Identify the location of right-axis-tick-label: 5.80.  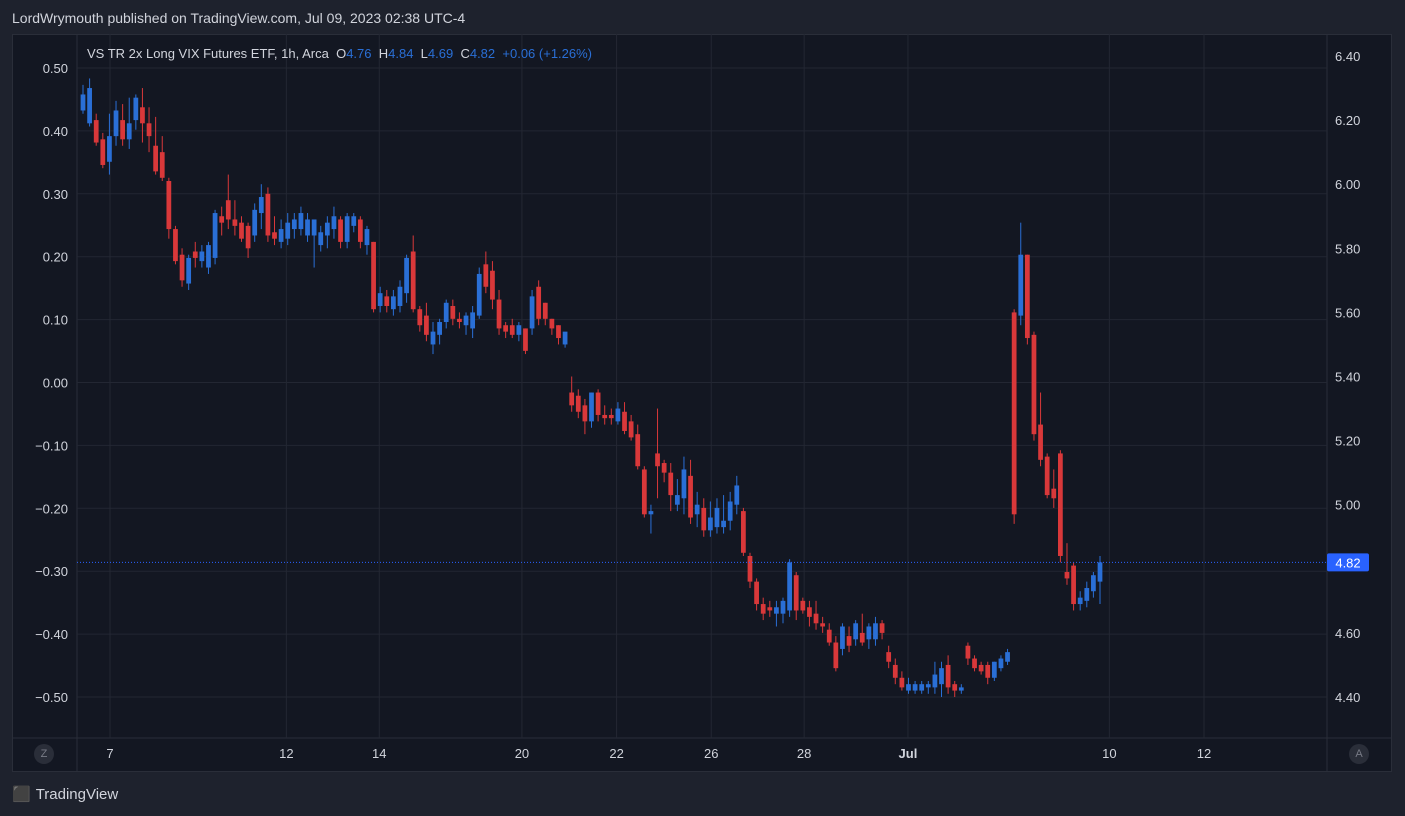
(1347, 248).